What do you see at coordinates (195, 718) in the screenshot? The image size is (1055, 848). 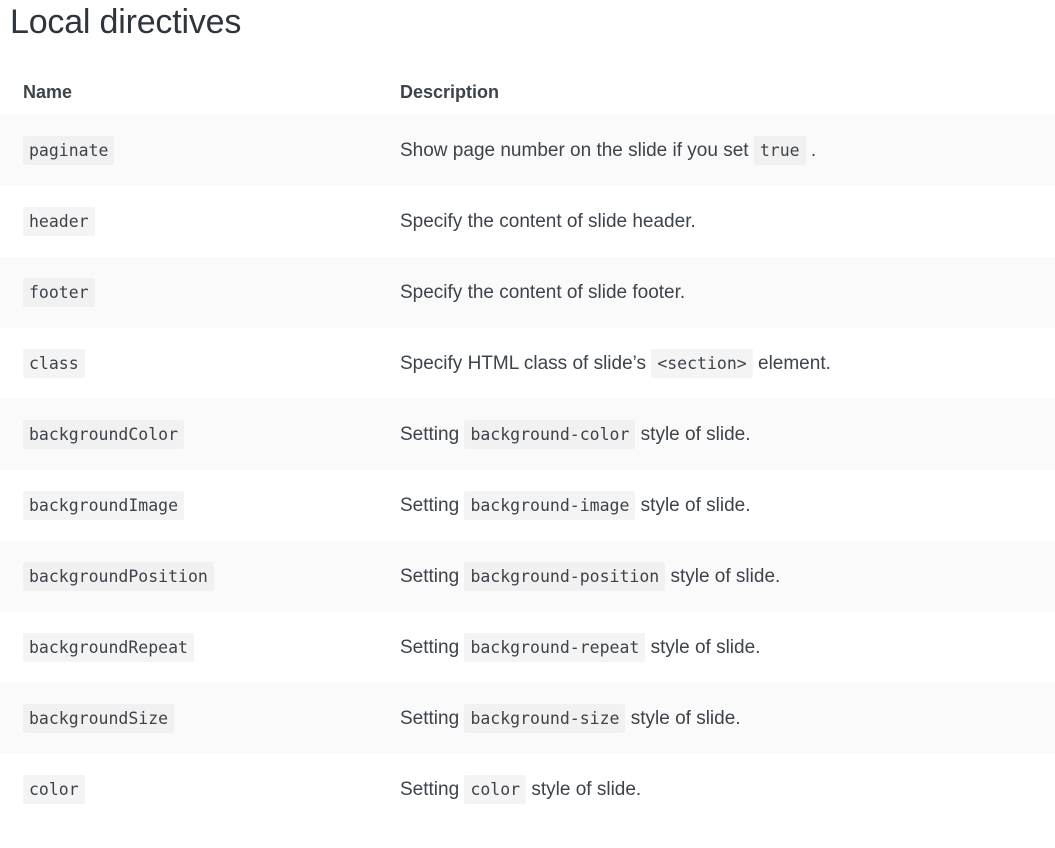 I see `directive-name-cell: backgroundSize` at bounding box center [195, 718].